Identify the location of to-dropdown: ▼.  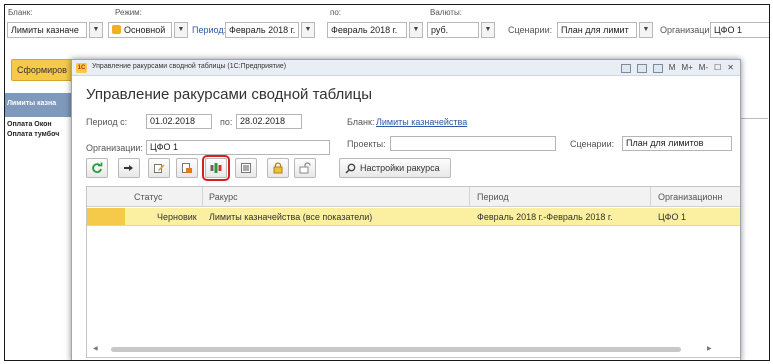
(416, 30).